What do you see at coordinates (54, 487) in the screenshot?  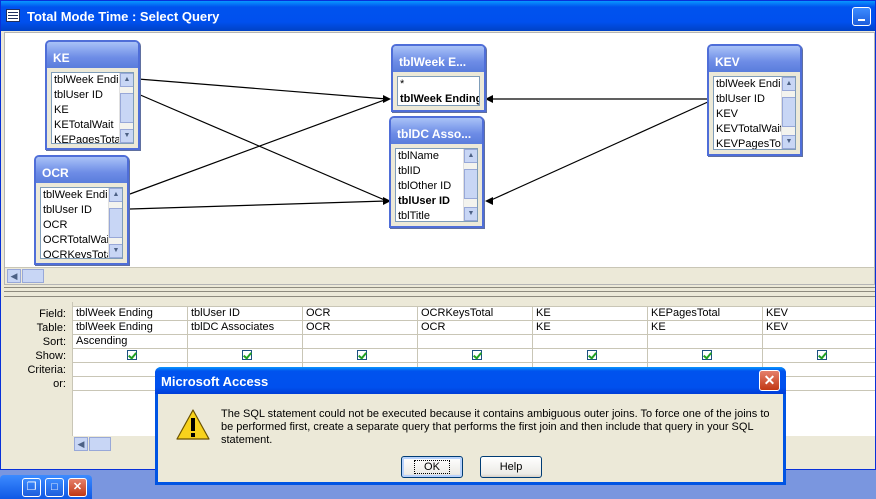 I see `maximize-icon: □` at bounding box center [54, 487].